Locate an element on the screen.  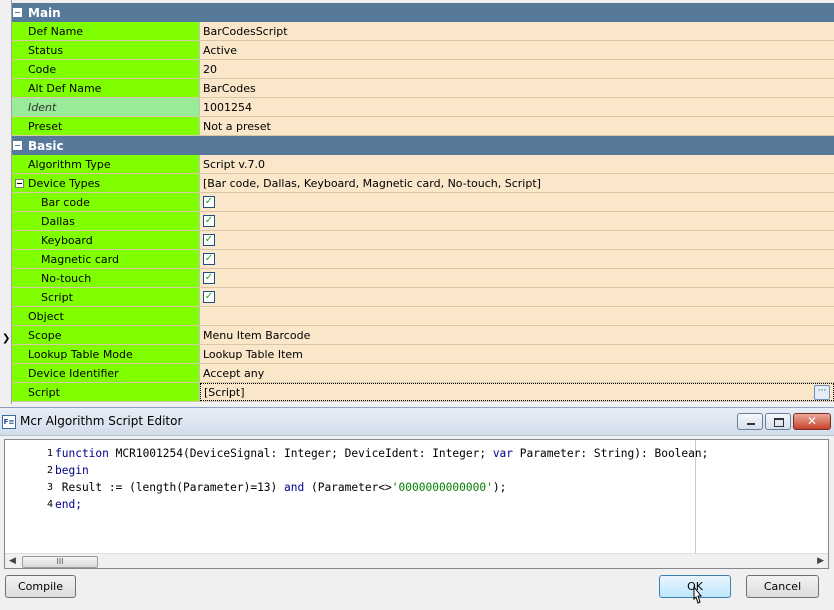
scroll-thumb: III is located at coordinates (60, 562).